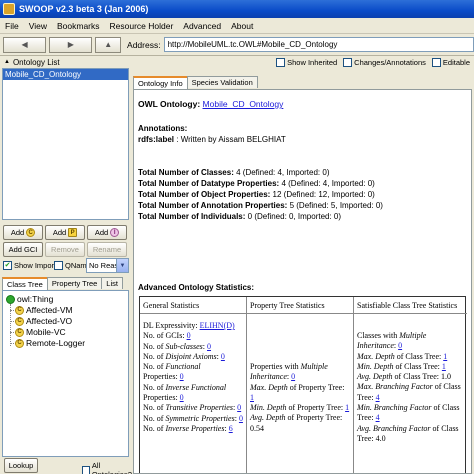  I want to click on app-icon, so click(9, 9).